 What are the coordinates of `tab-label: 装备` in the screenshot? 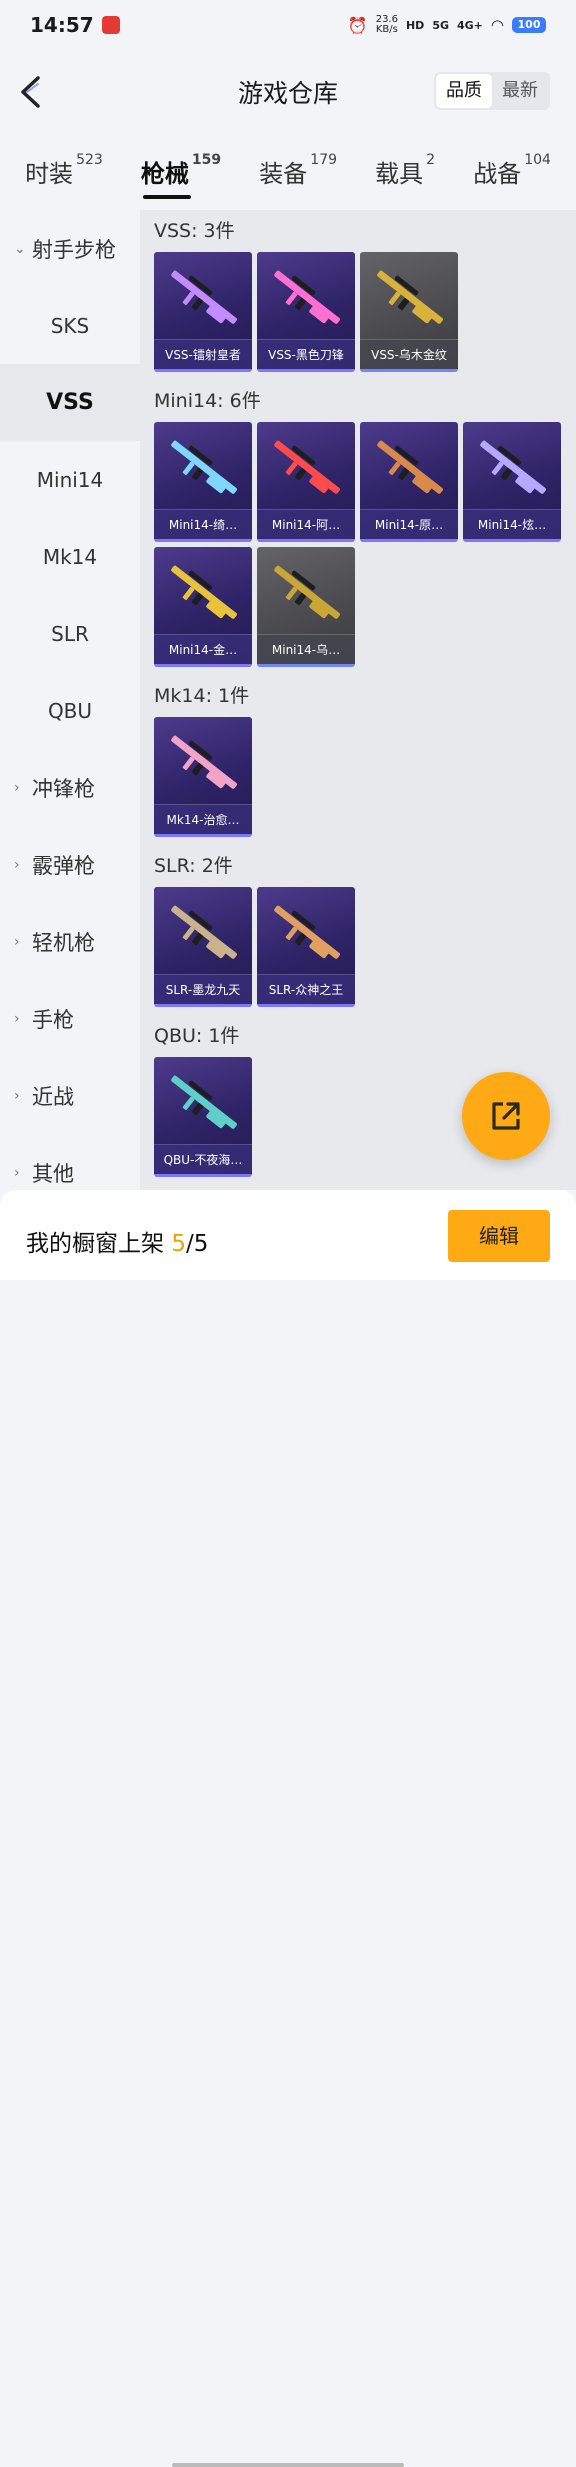 It's located at (283, 173).